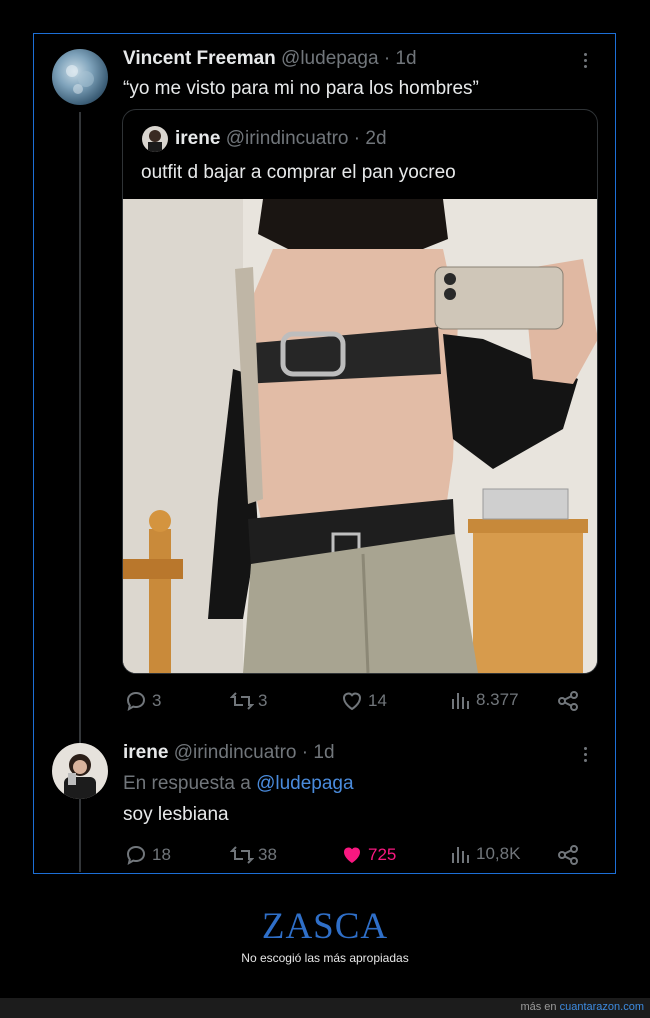 This screenshot has width=650, height=1018. I want to click on views-button: 10,8K, so click(485, 854).